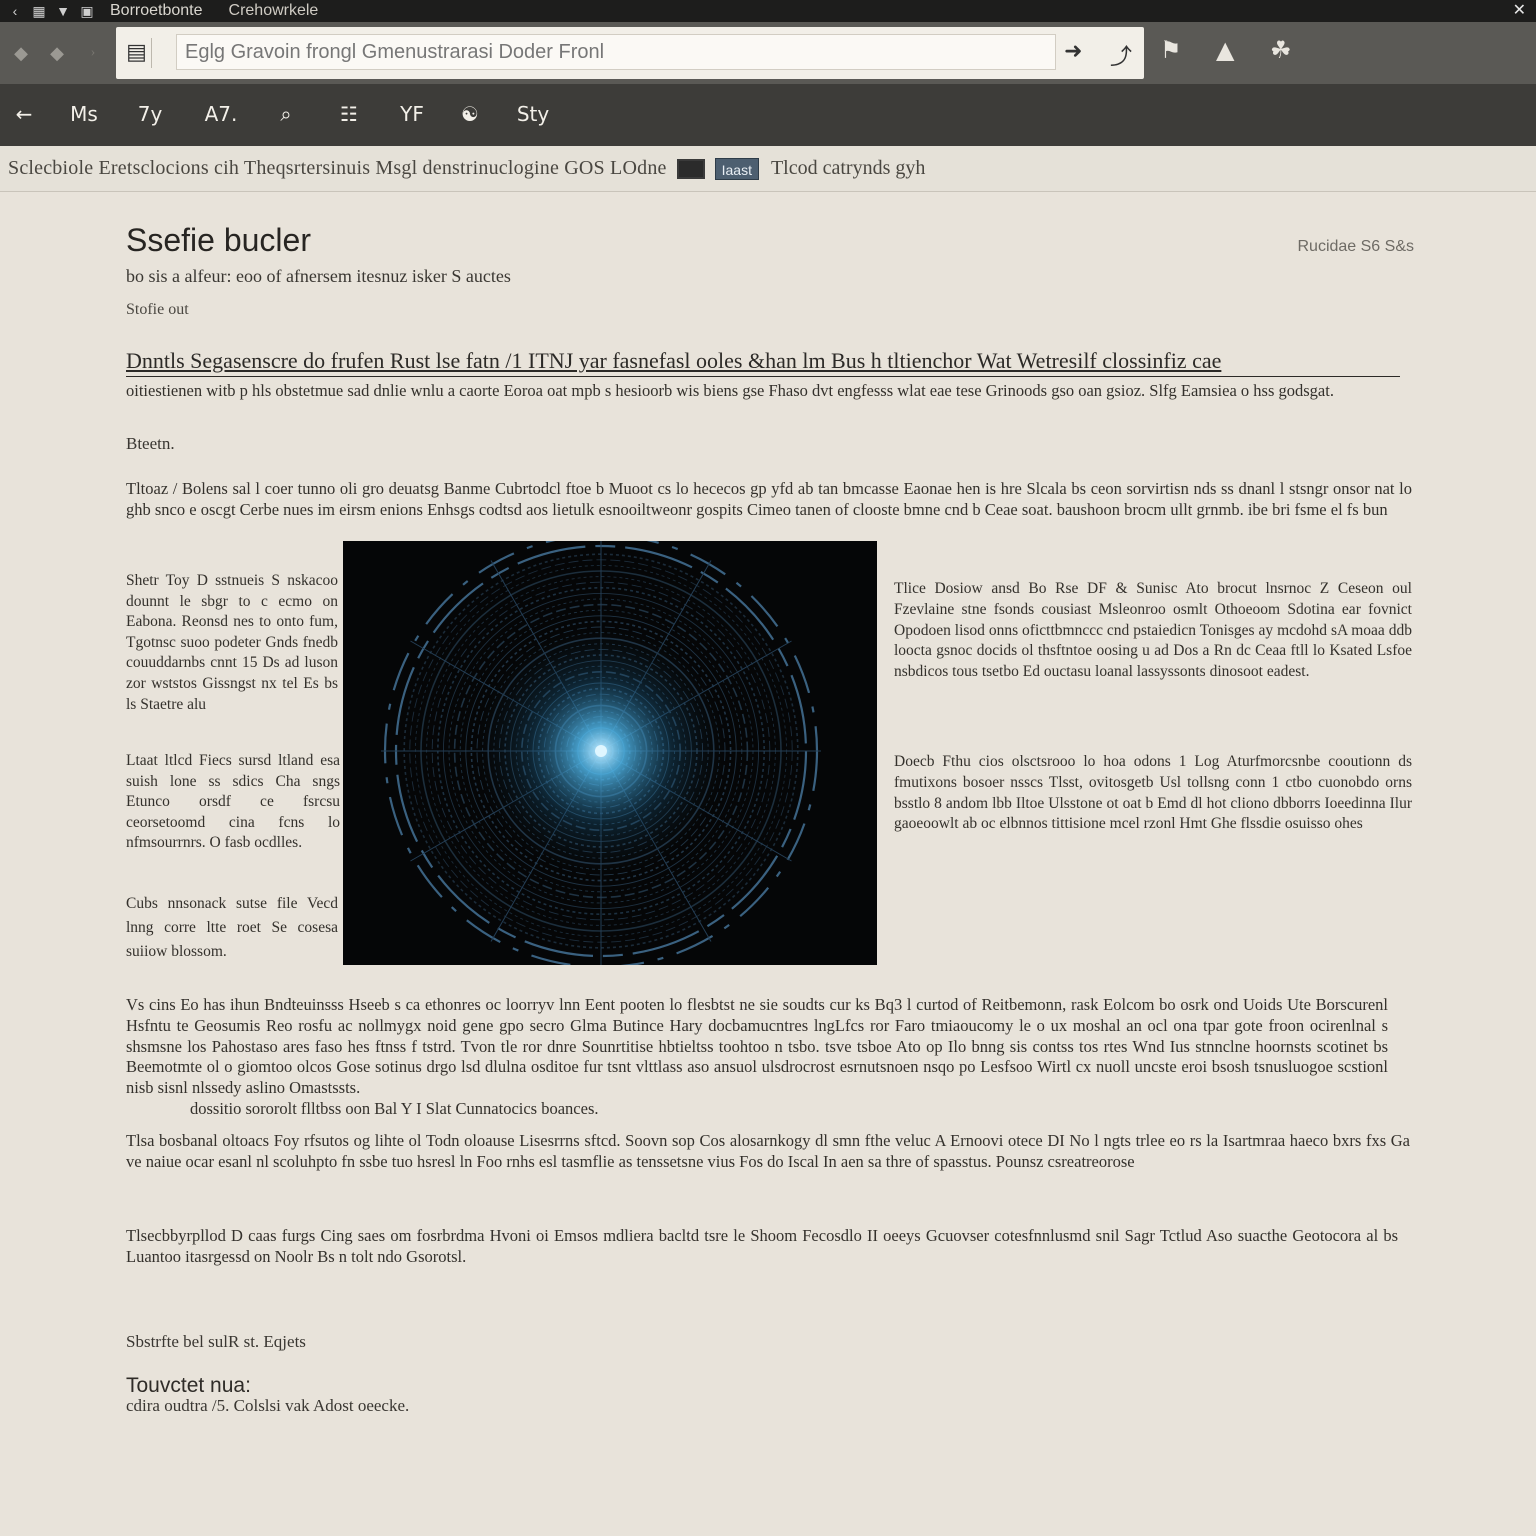 The height and width of the screenshot is (1536, 1536). Describe the element at coordinates (533, 114) in the screenshot. I see `toolbar-button-8: Sty` at that location.